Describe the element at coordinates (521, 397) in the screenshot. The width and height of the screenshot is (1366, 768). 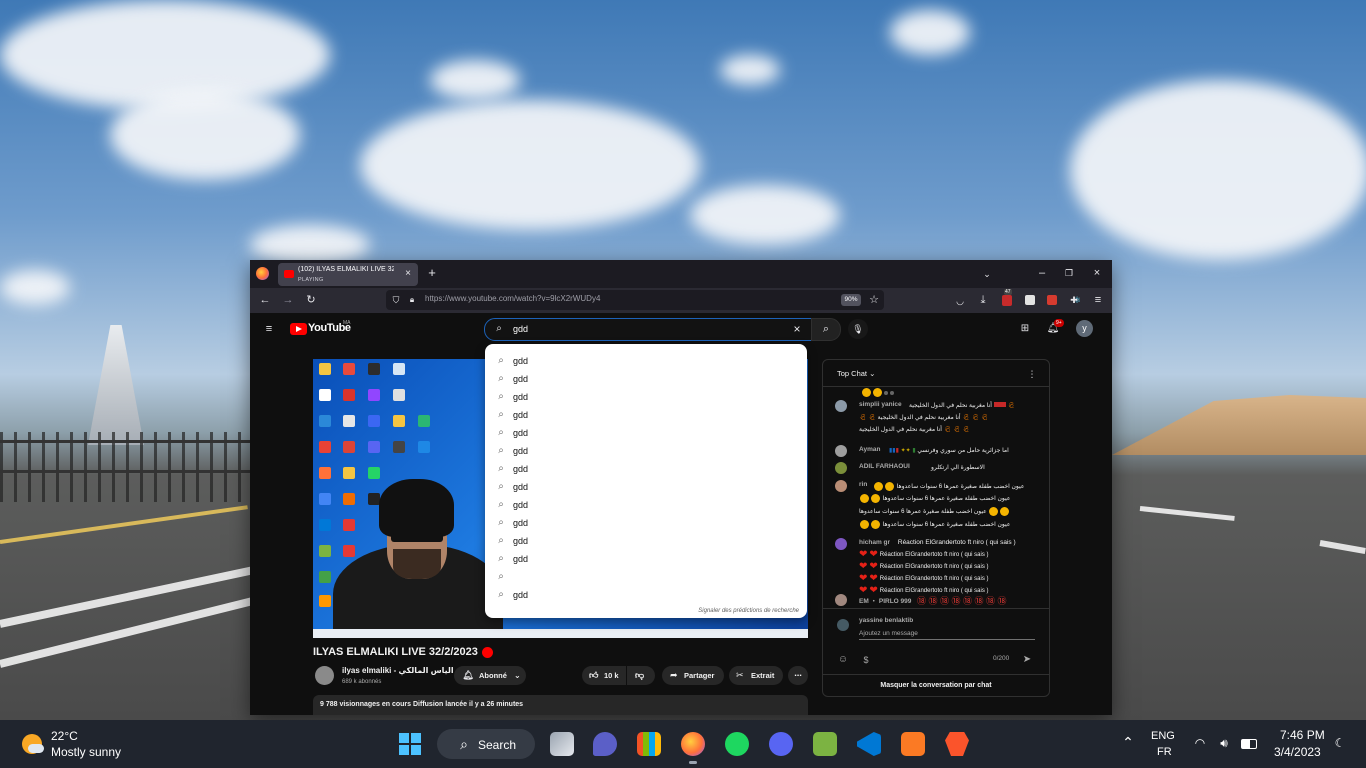
I see `suggestion-text: gdd` at that location.